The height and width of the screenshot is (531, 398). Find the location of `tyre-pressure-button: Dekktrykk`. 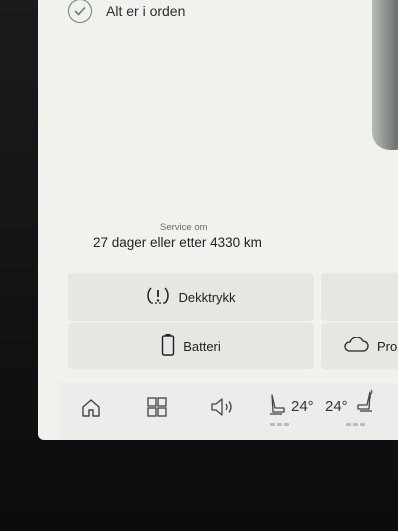

tyre-pressure-button: Dekktrykk is located at coordinates (191, 297).